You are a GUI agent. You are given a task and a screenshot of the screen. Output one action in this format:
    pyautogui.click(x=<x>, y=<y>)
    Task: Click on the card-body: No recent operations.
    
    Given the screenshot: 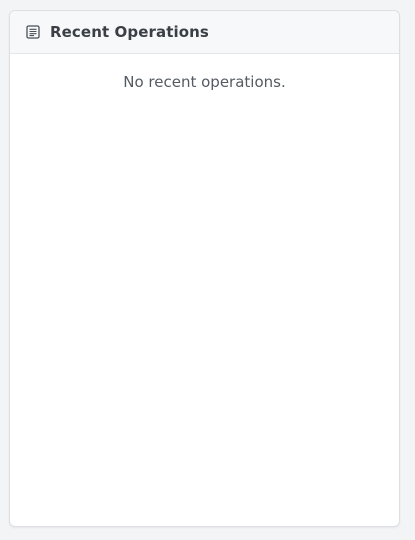 What is the action you would take?
    pyautogui.click(x=204, y=72)
    